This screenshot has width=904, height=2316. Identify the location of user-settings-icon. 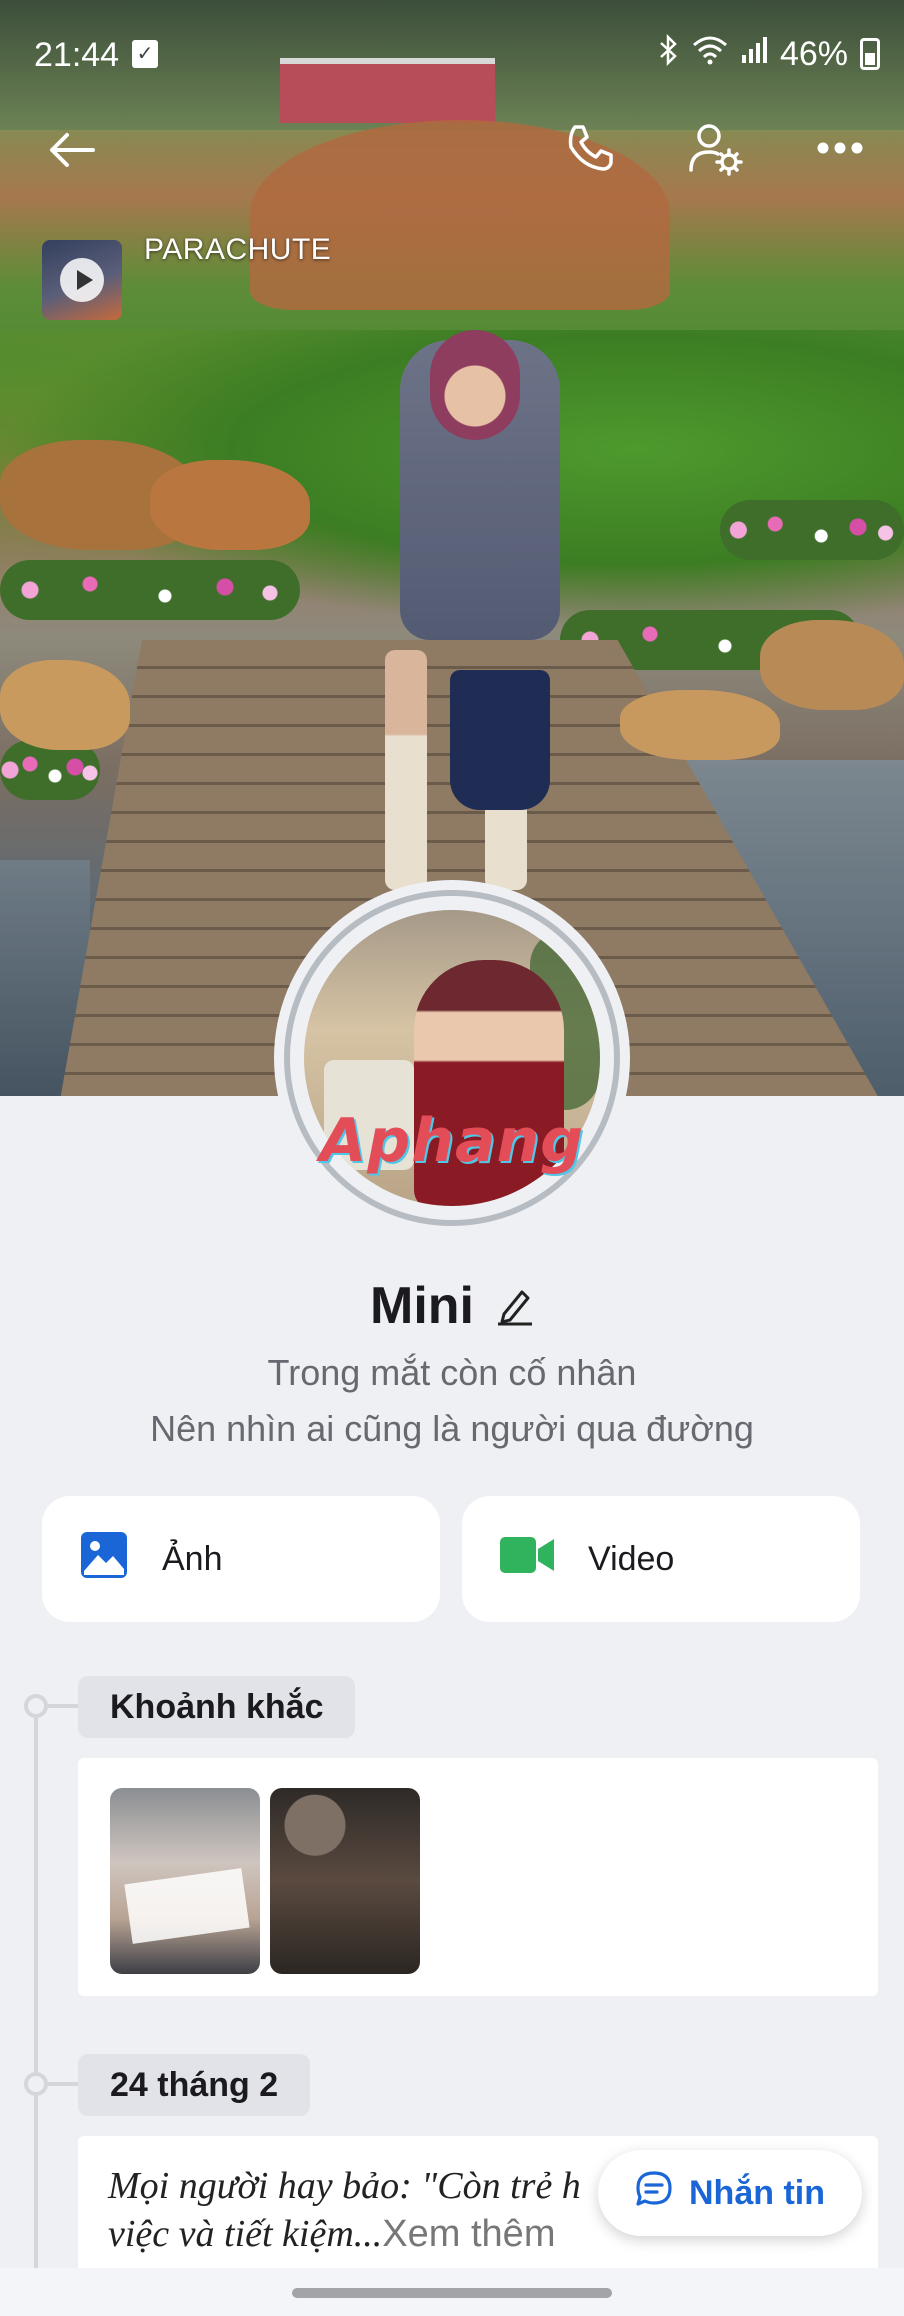
(716, 148).